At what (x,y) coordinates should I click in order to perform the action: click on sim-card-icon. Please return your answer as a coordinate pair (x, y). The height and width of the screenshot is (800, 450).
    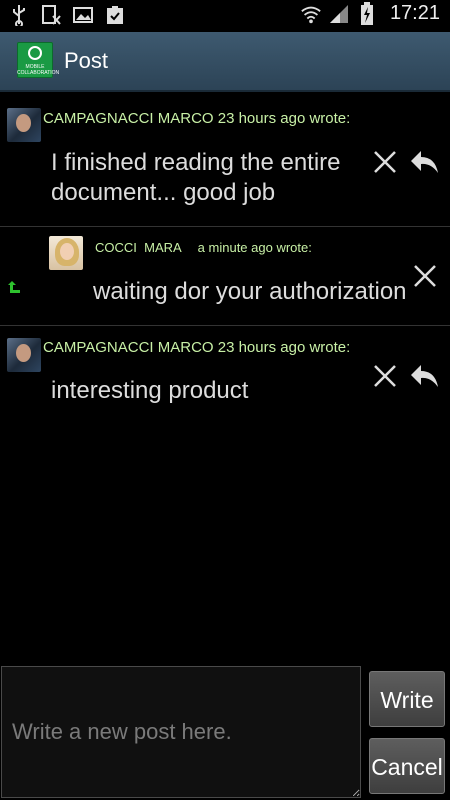
    Looking at the image, I should click on (51, 15).